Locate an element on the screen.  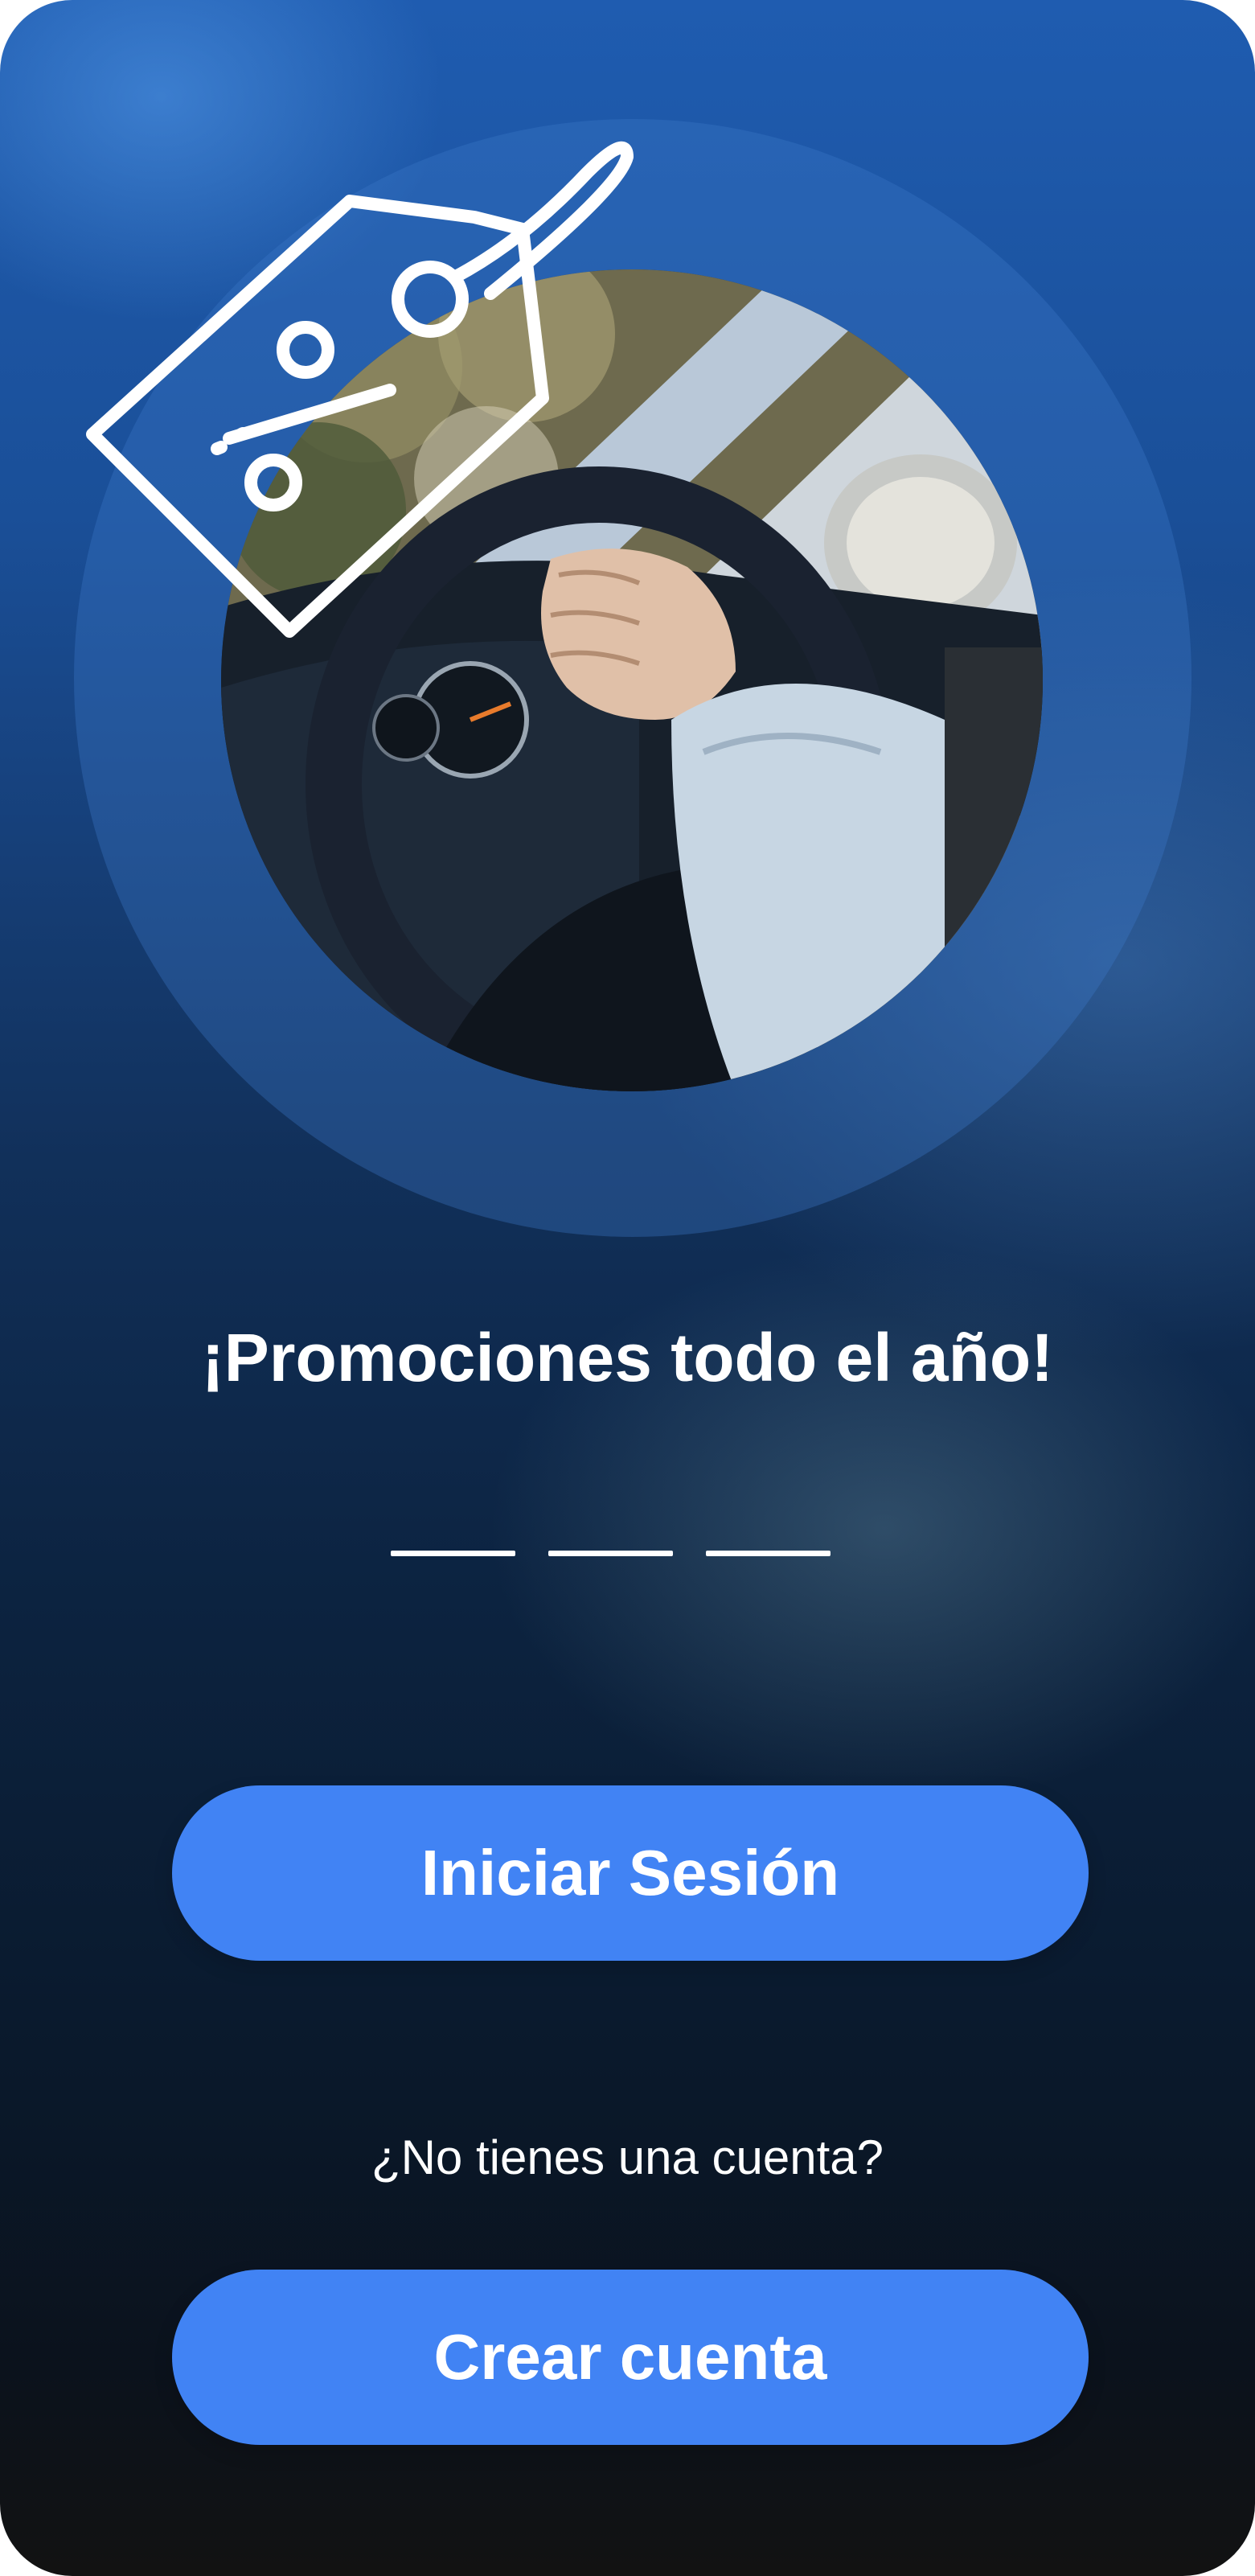
page-indicator is located at coordinates (627, 1555).